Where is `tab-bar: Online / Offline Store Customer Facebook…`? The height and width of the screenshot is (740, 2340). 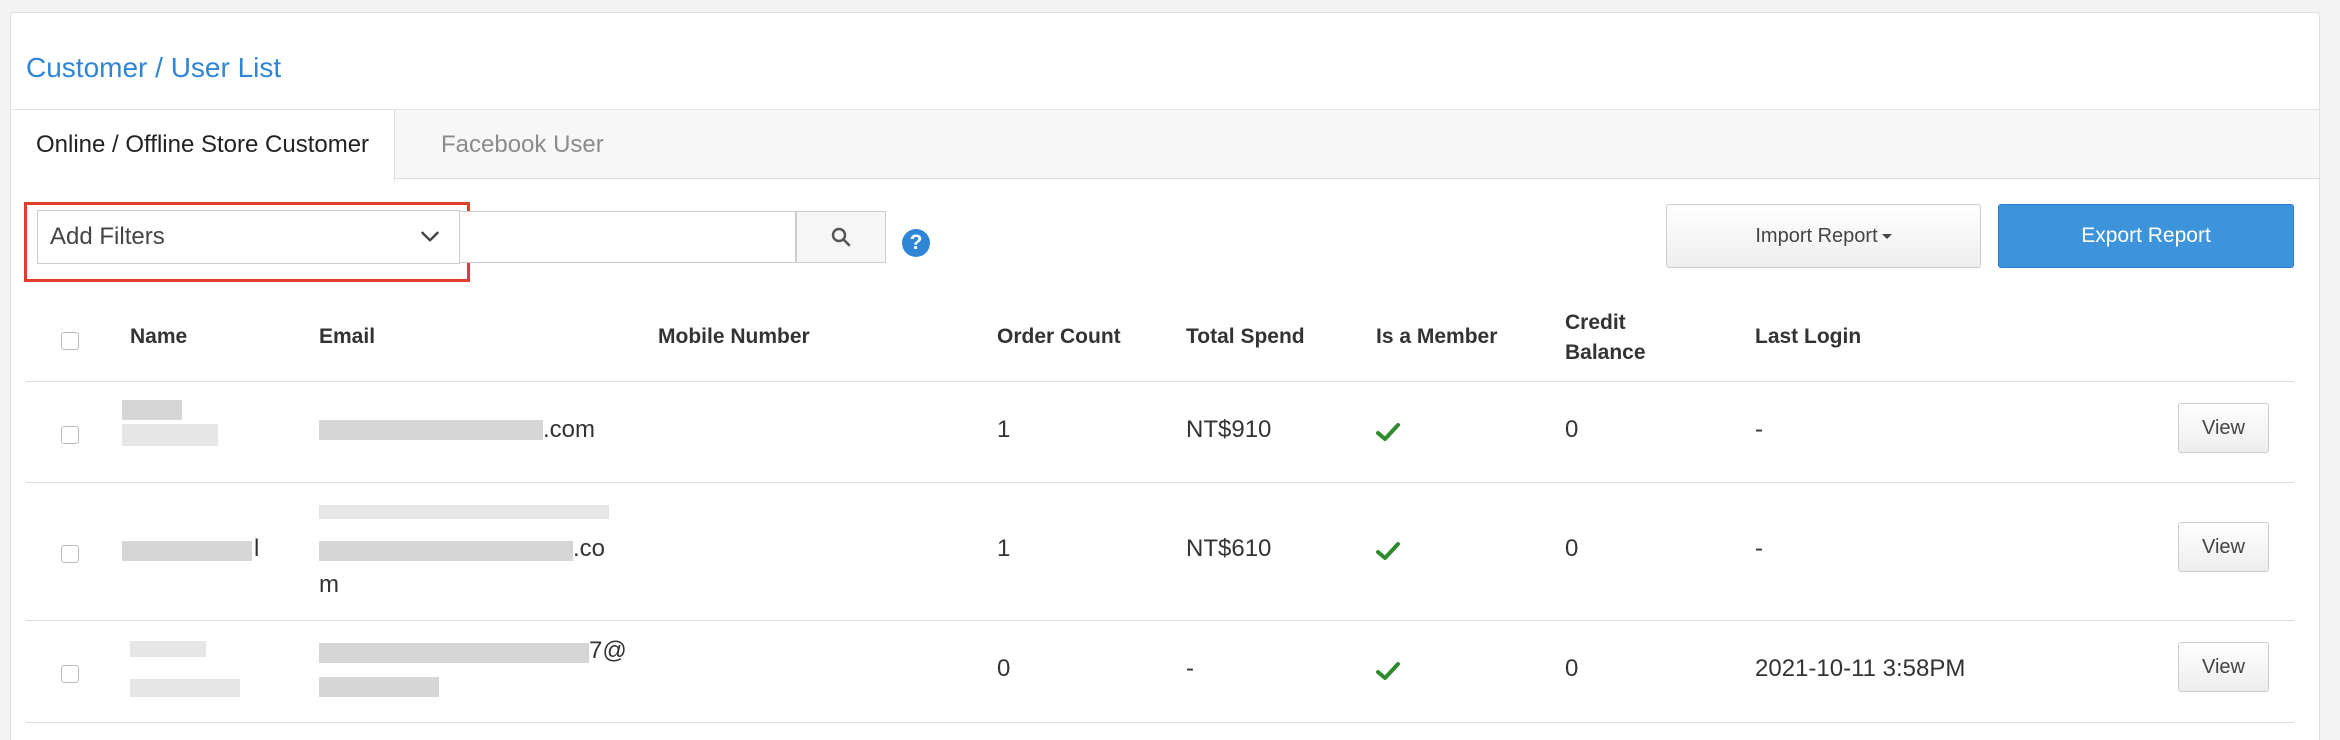 tab-bar: Online / Offline Store Customer Facebook… is located at coordinates (1165, 145).